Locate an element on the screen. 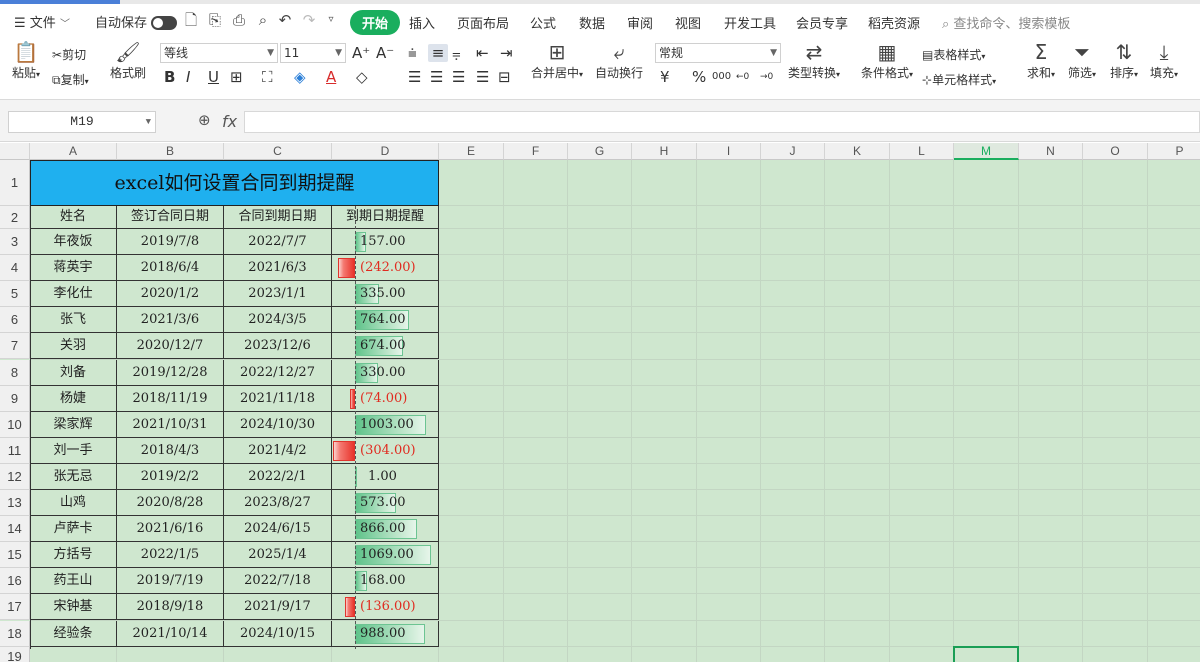 This screenshot has width=1200, height=662. filter-button: ⏷ 筛选▾ is located at coordinates (1082, 60).